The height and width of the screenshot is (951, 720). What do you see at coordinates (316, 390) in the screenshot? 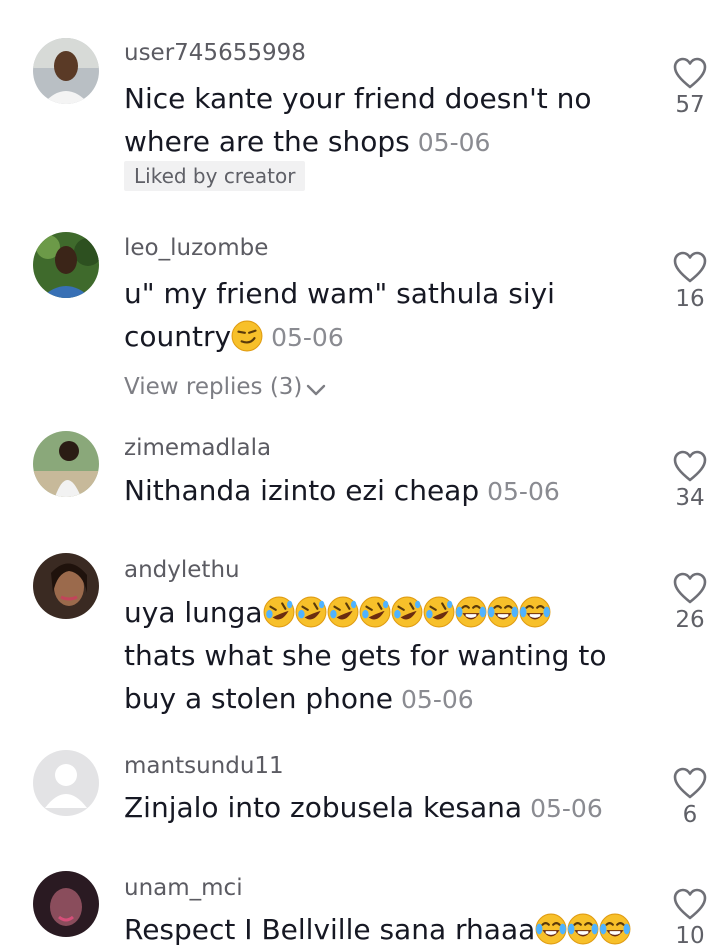
I see `chevron-down-icon` at bounding box center [316, 390].